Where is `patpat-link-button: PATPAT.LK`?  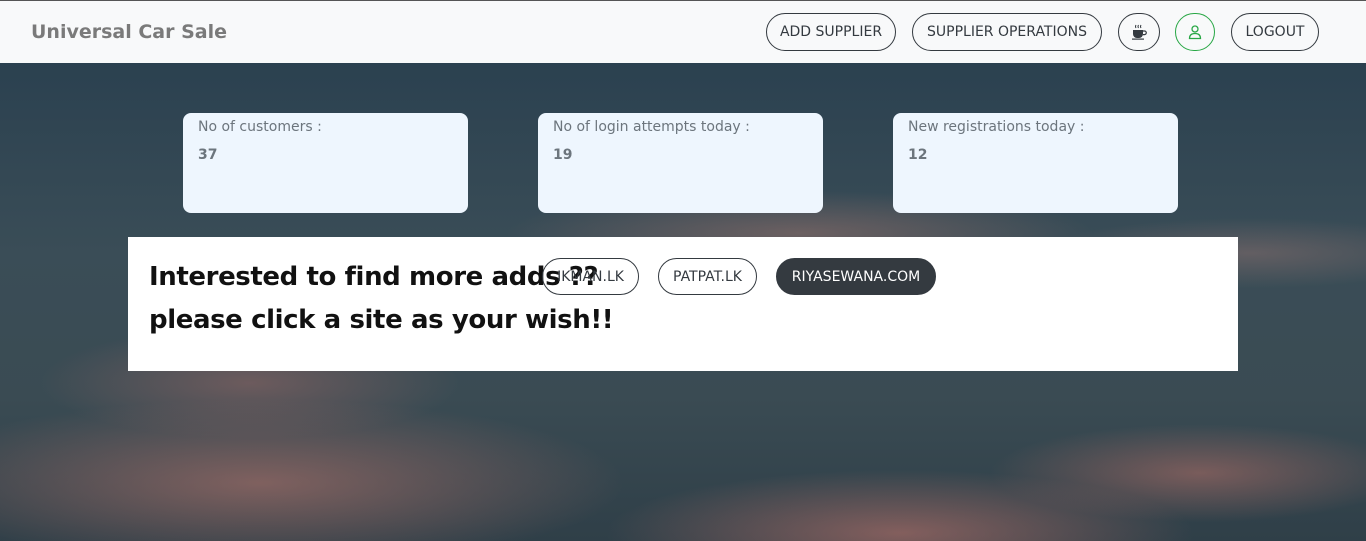
patpat-link-button: PATPAT.LK is located at coordinates (707, 276).